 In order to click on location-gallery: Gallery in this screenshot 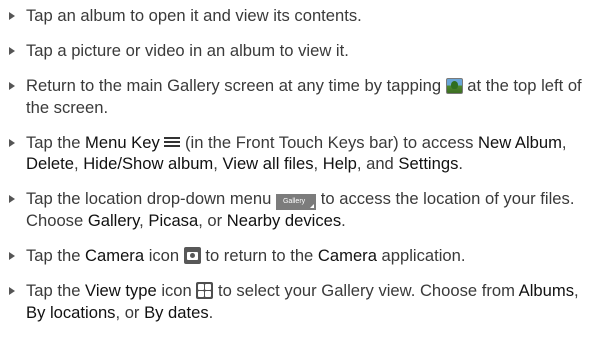, I will do `click(113, 220)`.